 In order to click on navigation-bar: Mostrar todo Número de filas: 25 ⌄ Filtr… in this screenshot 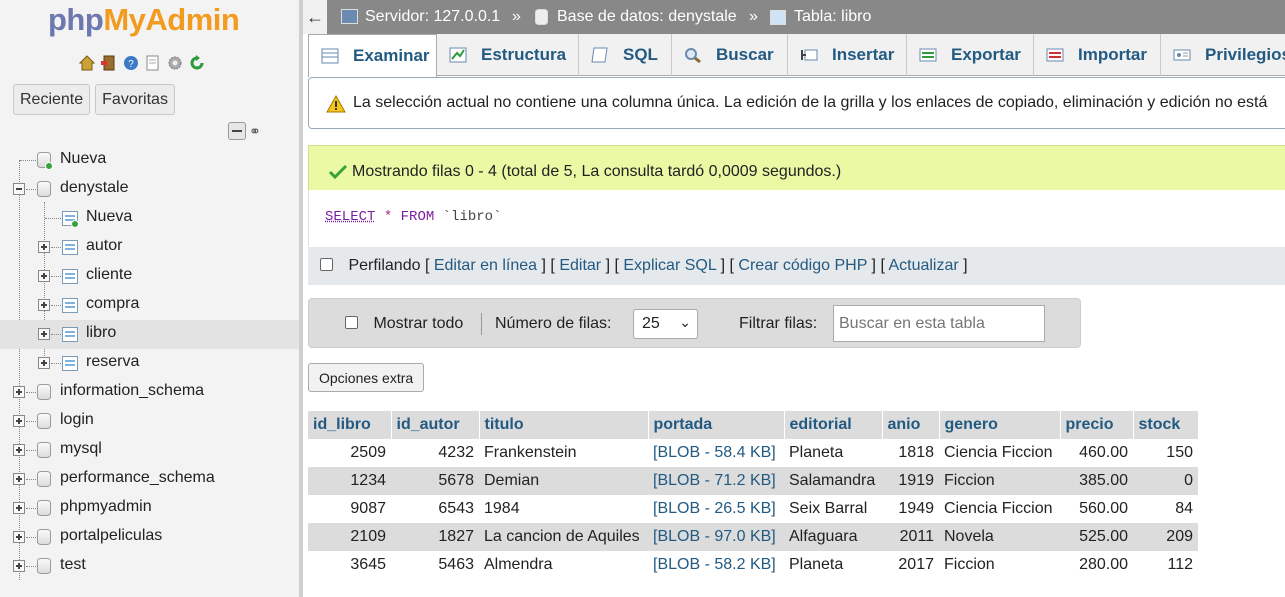, I will do `click(694, 323)`.